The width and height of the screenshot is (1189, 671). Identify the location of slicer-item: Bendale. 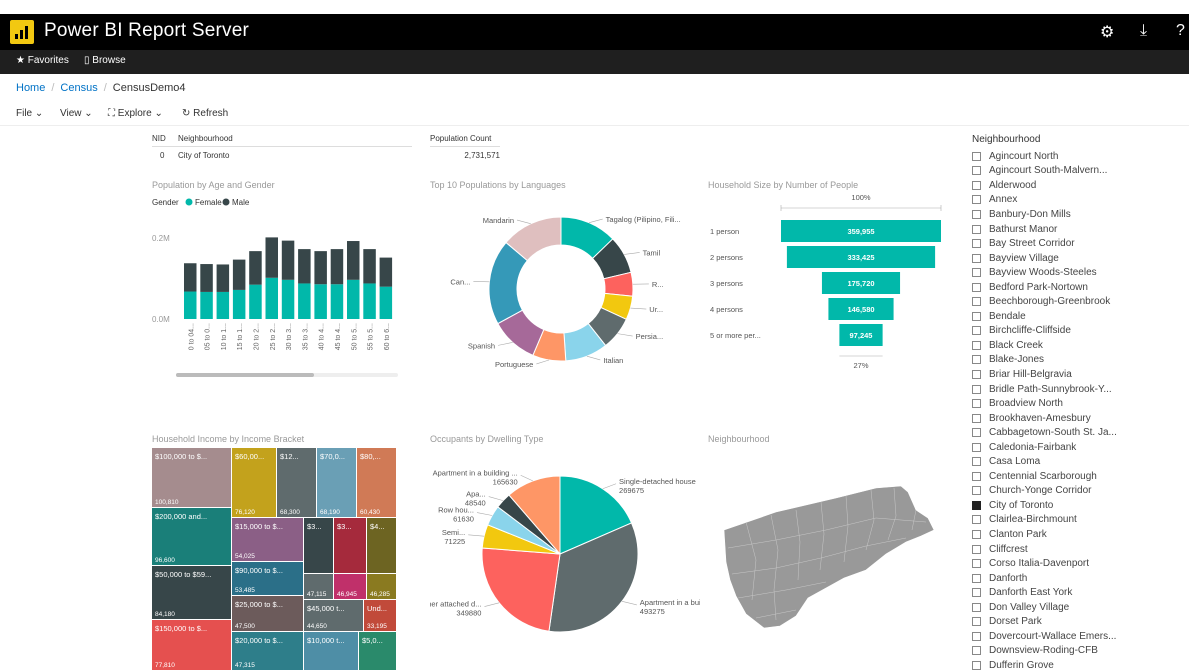
(1077, 316).